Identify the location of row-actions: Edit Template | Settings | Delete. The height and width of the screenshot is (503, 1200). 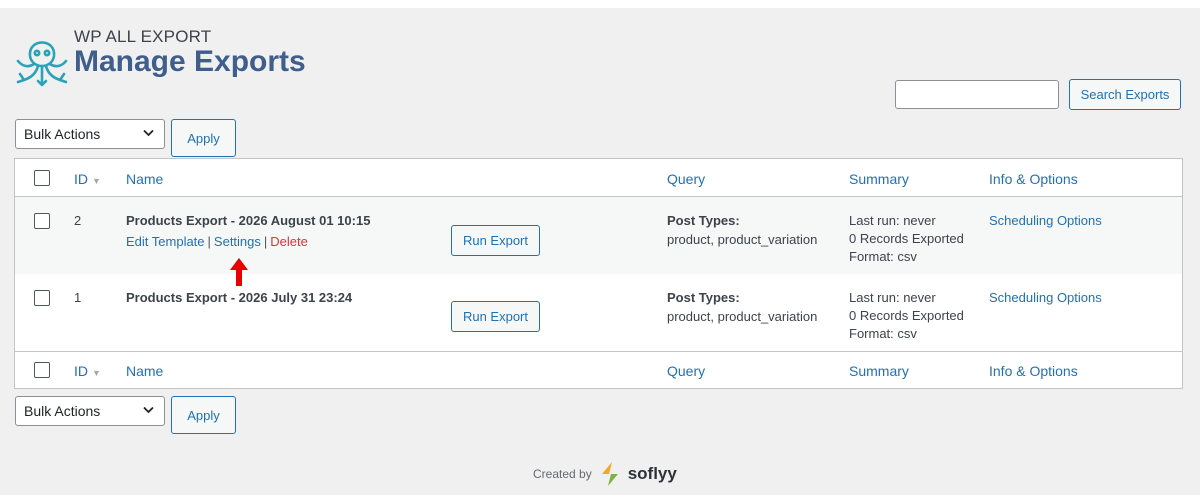
(217, 241).